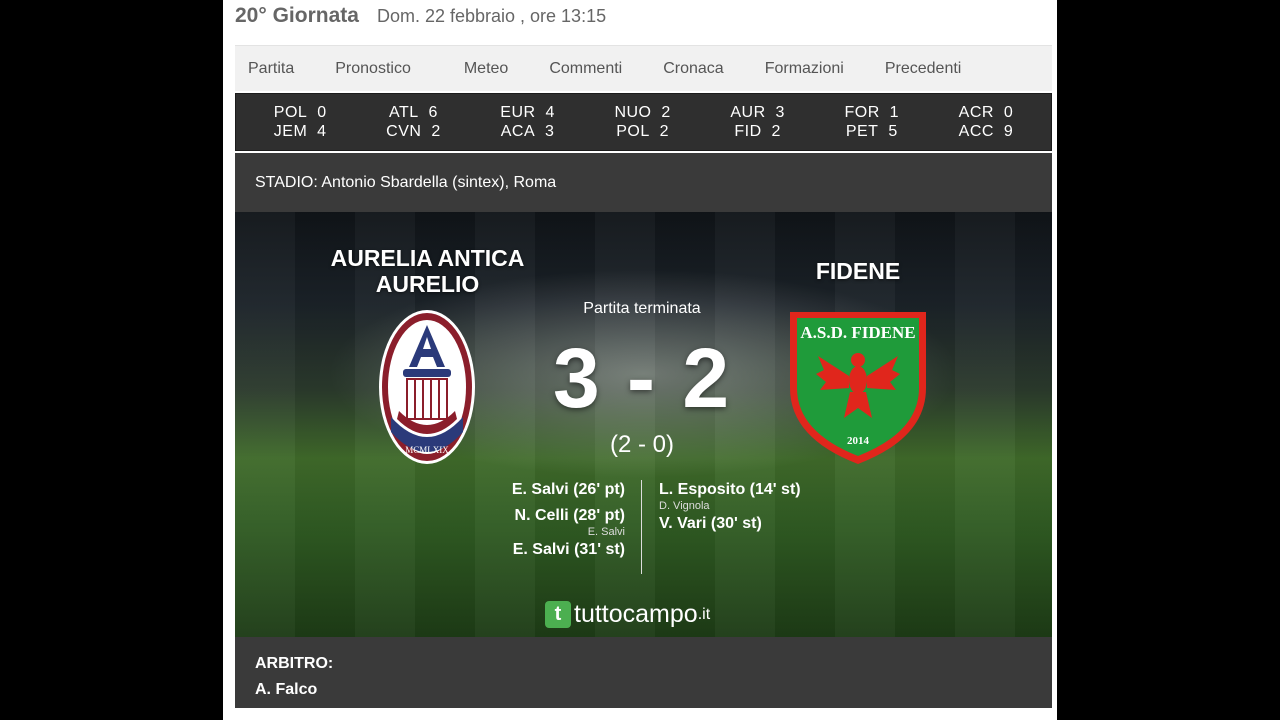  Describe the element at coordinates (704, 614) in the screenshot. I see `brand-tld: .it` at that location.